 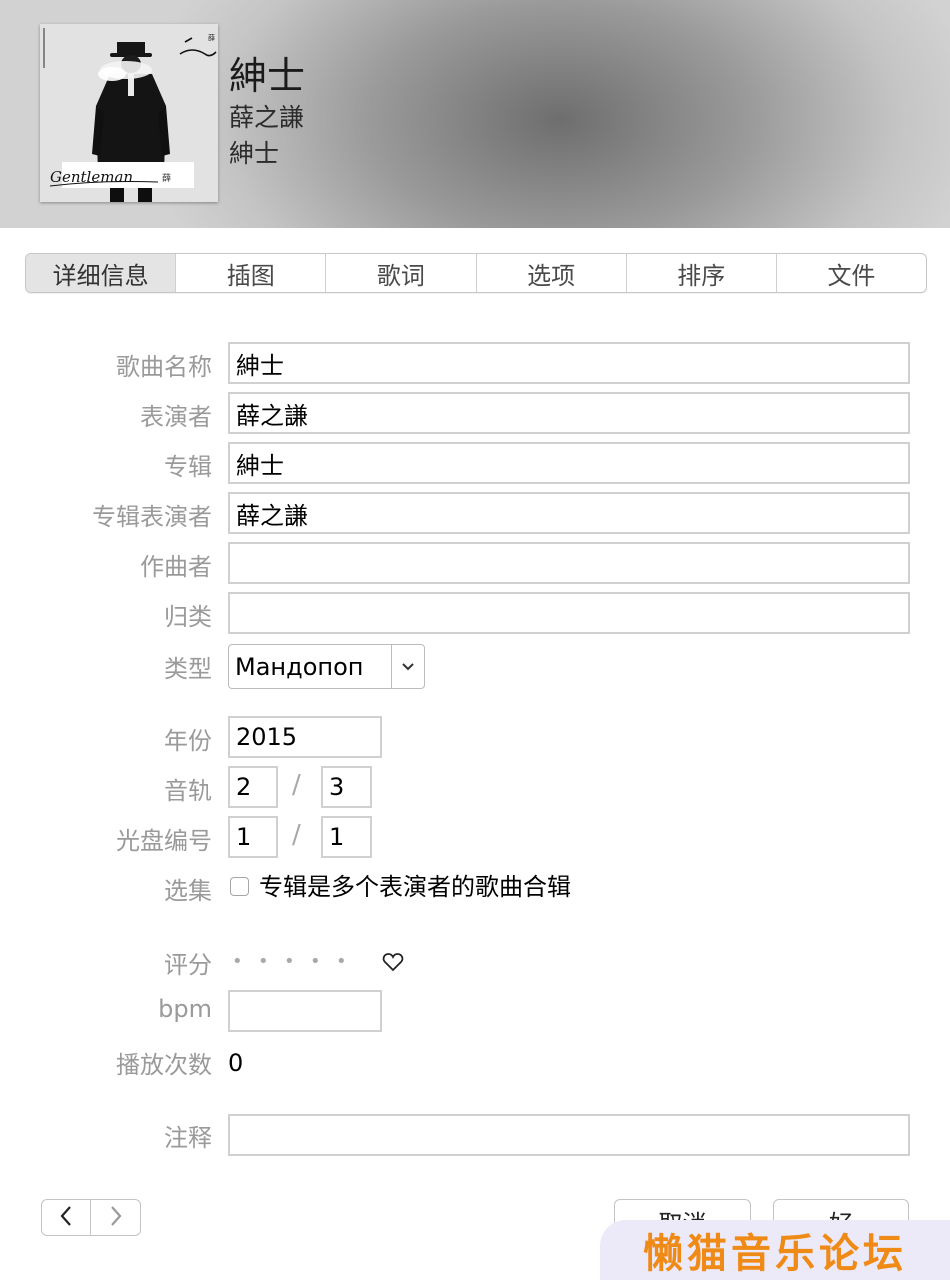 I want to click on track-navigation, so click(x=91, y=1217).